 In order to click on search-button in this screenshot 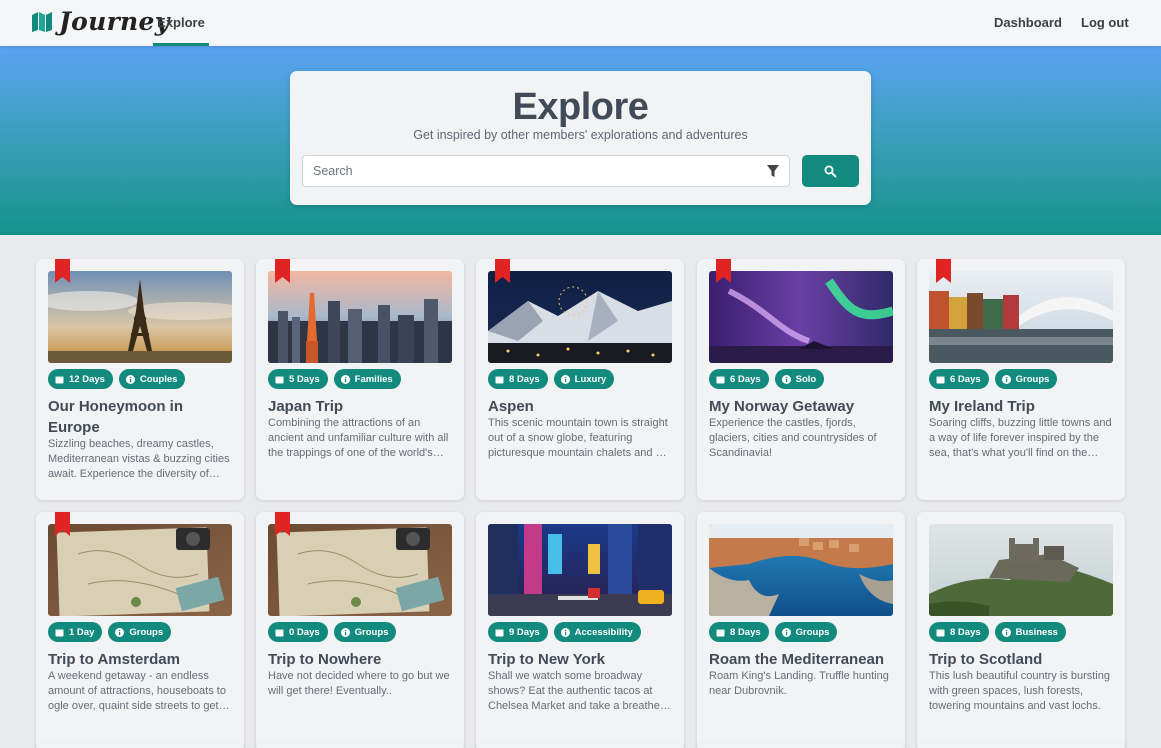, I will do `click(830, 171)`.